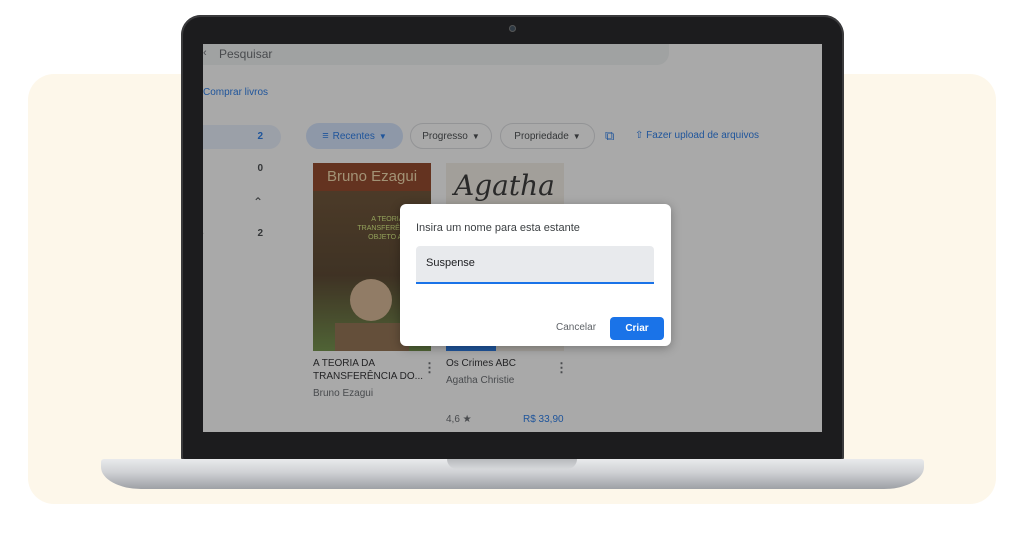  Describe the element at coordinates (576, 327) in the screenshot. I see `cancel-button: Cancelar` at that location.